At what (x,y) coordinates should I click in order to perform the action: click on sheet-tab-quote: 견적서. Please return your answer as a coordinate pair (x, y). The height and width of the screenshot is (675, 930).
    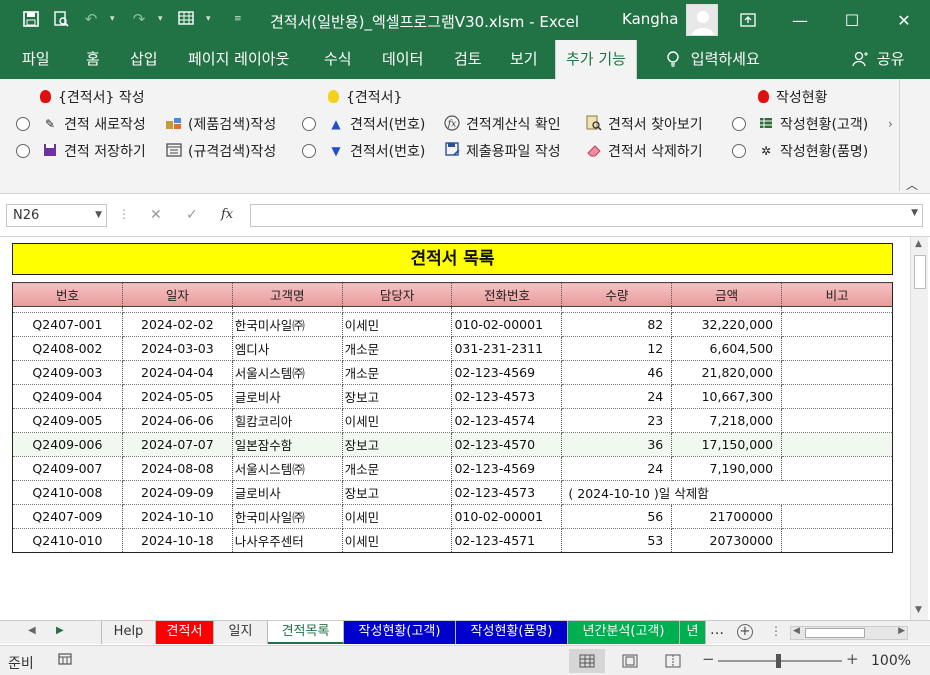
    Looking at the image, I should click on (185, 632).